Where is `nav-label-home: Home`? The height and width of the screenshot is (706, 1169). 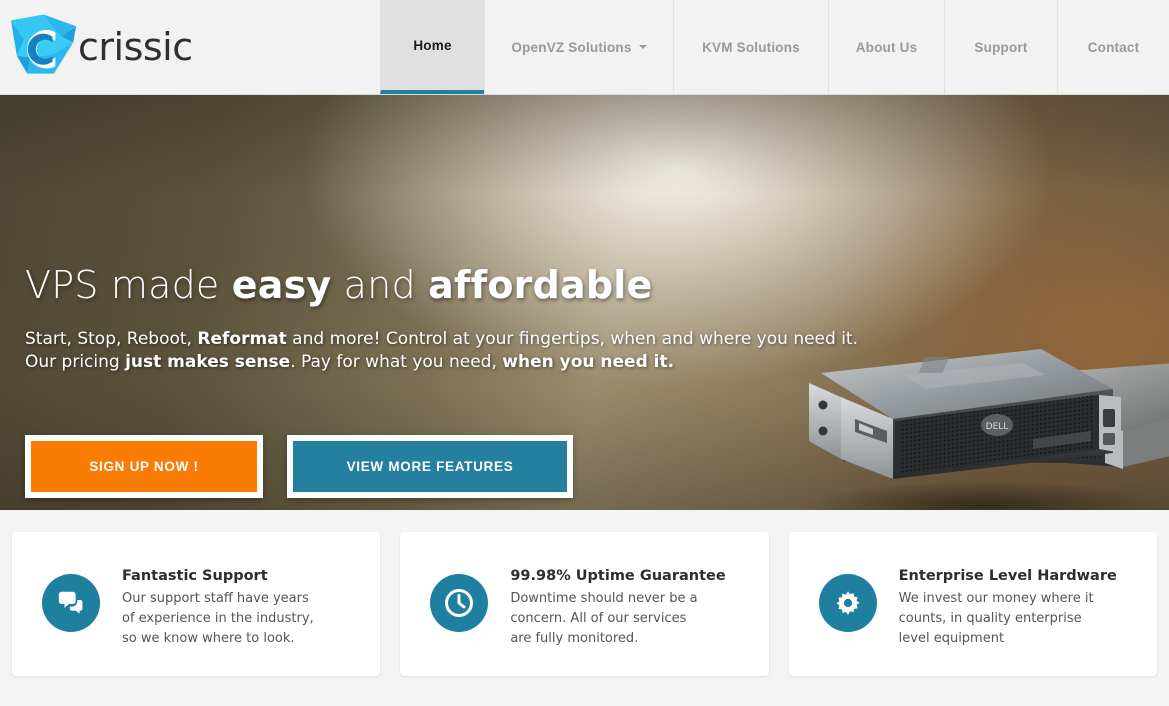 nav-label-home: Home is located at coordinates (432, 45).